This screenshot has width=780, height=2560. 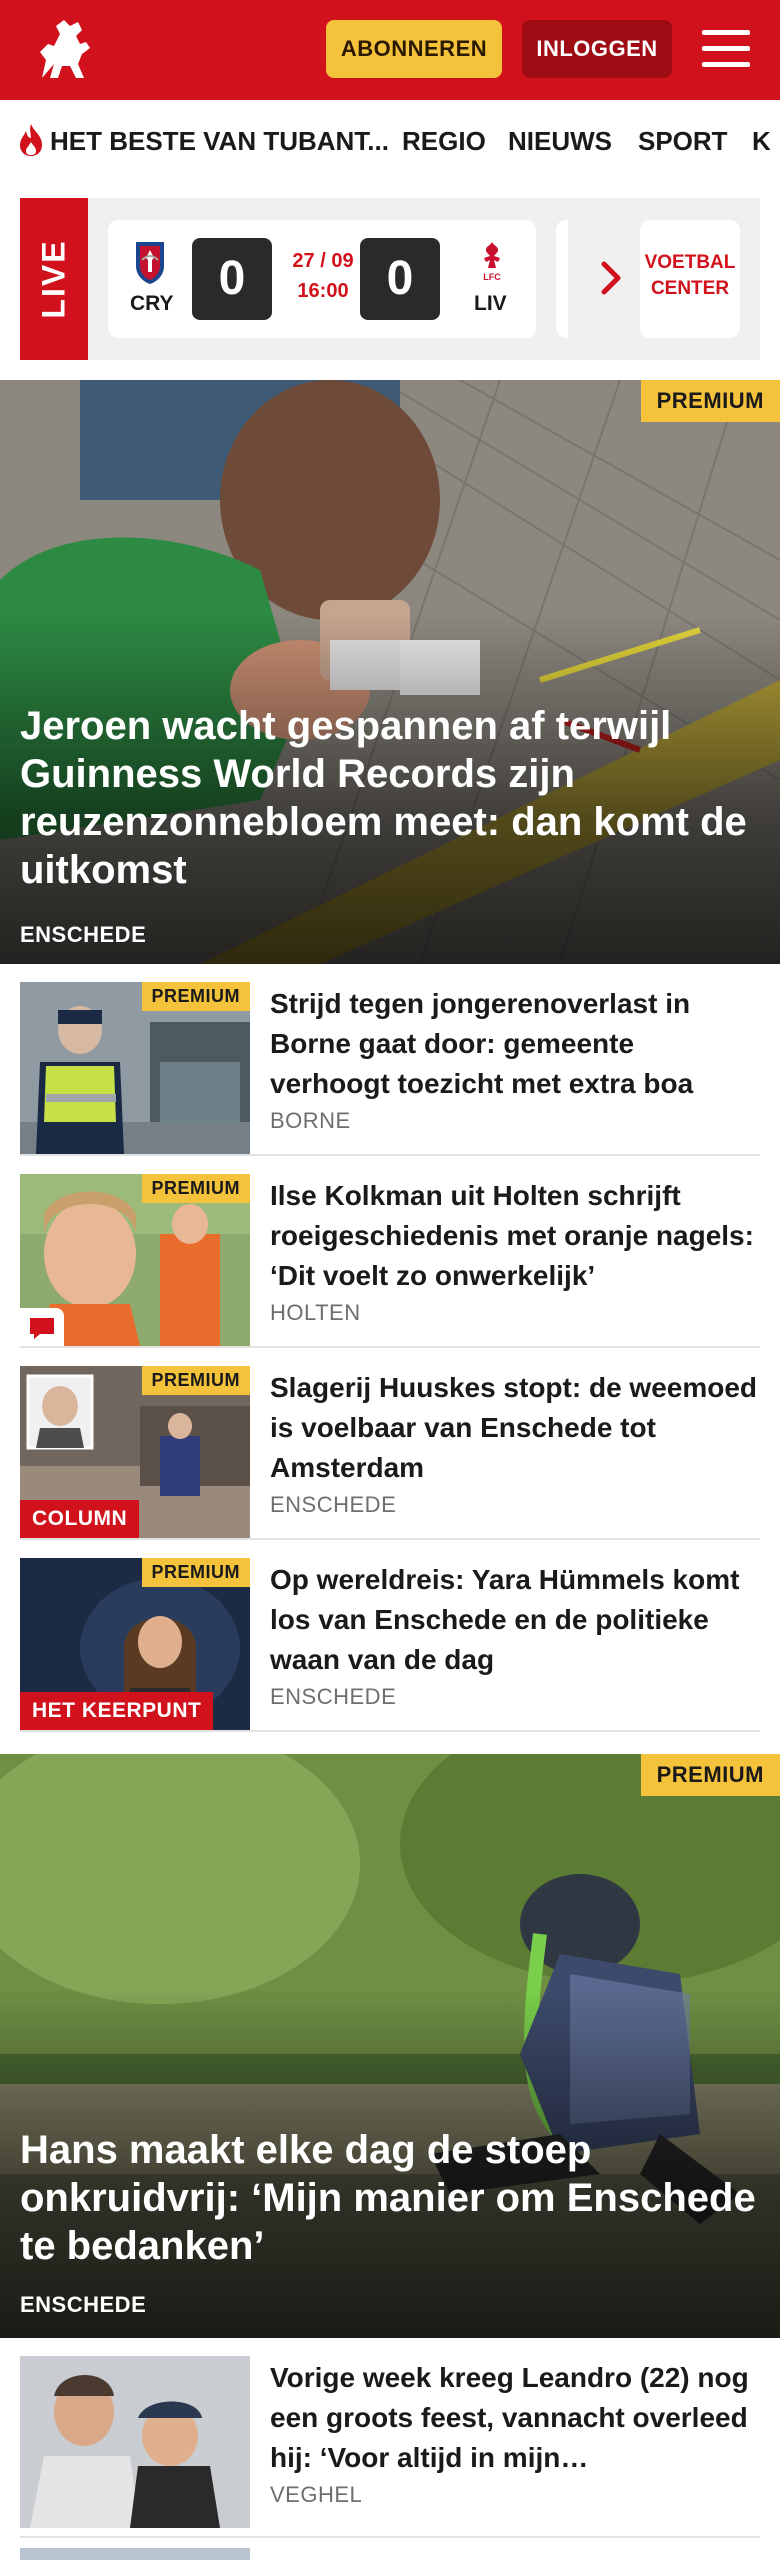 I want to click on hamburger-menu-icon, so click(x=726, y=49).